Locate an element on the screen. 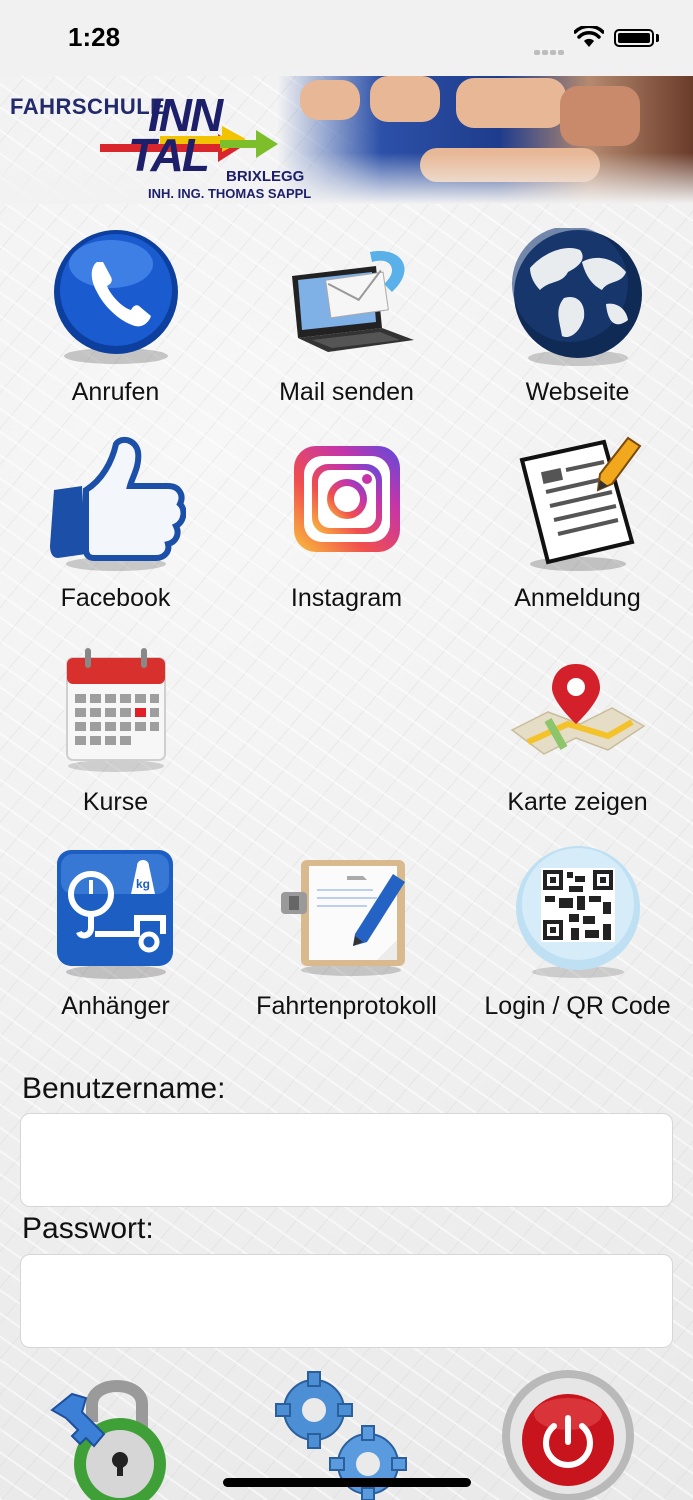  map-pin-icon is located at coordinates (577, 709).